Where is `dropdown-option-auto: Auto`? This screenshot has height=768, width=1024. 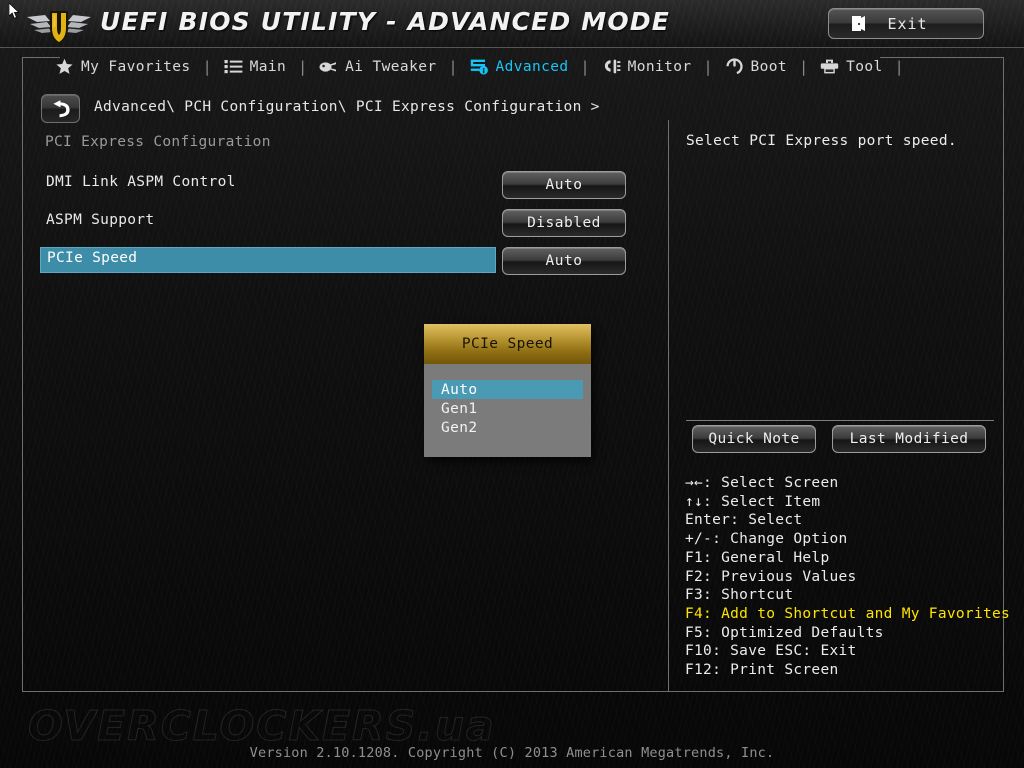 dropdown-option-auto: Auto is located at coordinates (507, 389).